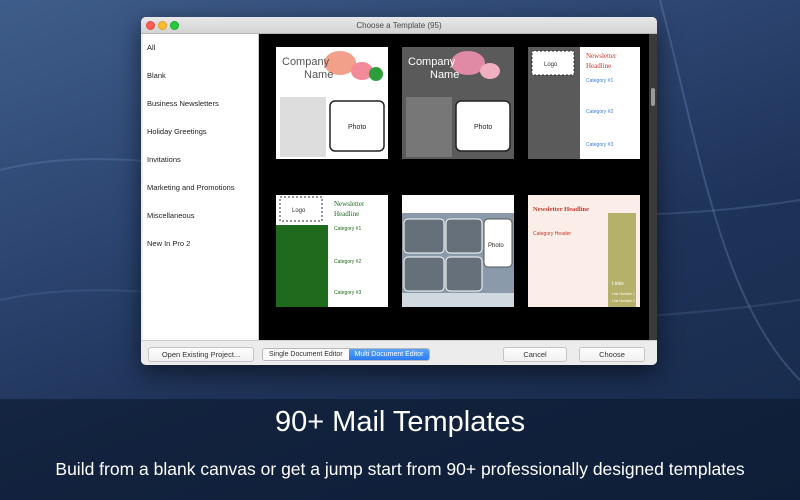 The image size is (800, 500). What do you see at coordinates (200, 160) in the screenshot?
I see `sidebar-item-invitations: Invitations` at bounding box center [200, 160].